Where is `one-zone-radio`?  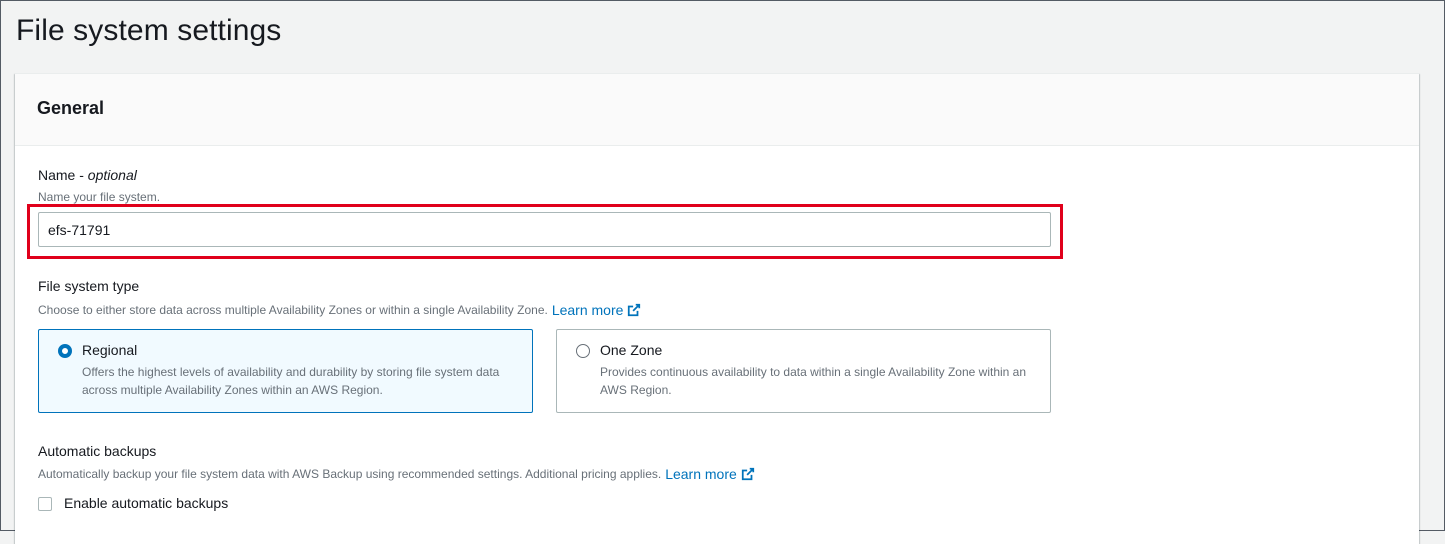
one-zone-radio is located at coordinates (583, 351).